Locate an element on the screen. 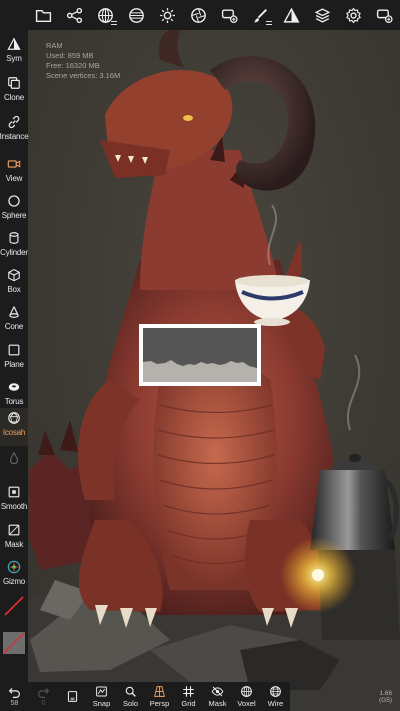 The height and width of the screenshot is (711, 400). hierarchy-icon is located at coordinates (74, 15).